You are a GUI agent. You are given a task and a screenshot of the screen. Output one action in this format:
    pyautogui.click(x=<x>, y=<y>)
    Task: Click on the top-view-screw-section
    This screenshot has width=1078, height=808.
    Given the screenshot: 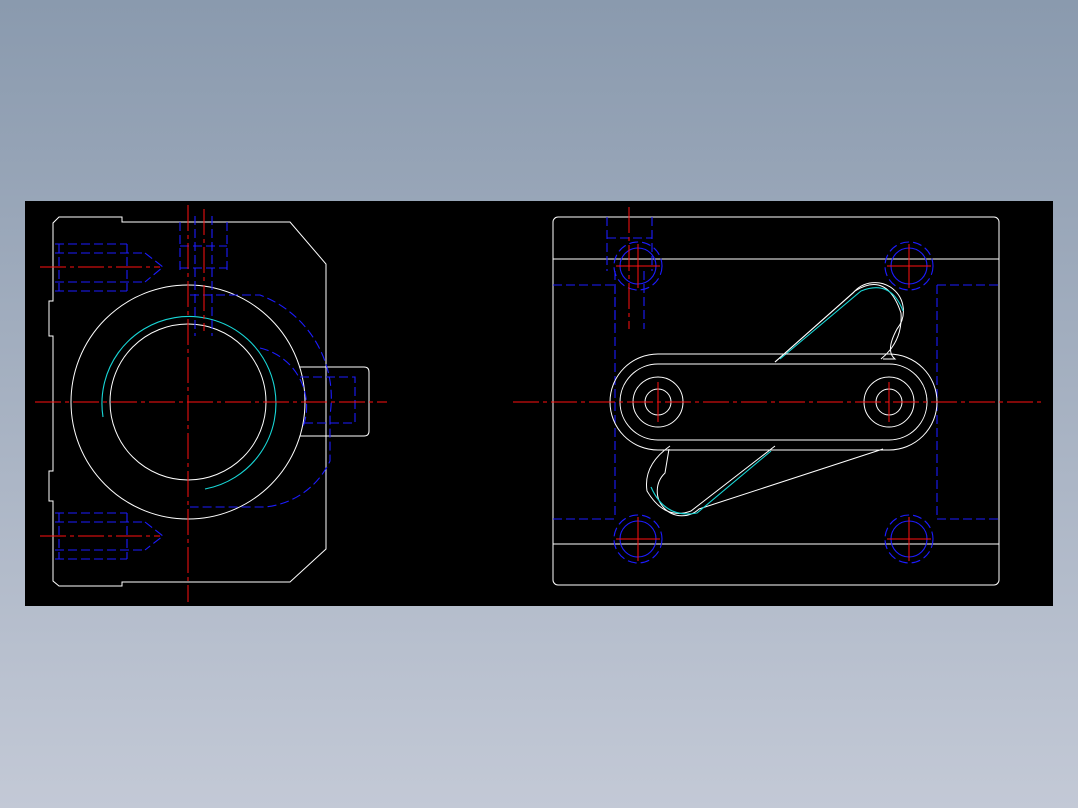 What is the action you would take?
    pyautogui.click(x=629, y=273)
    